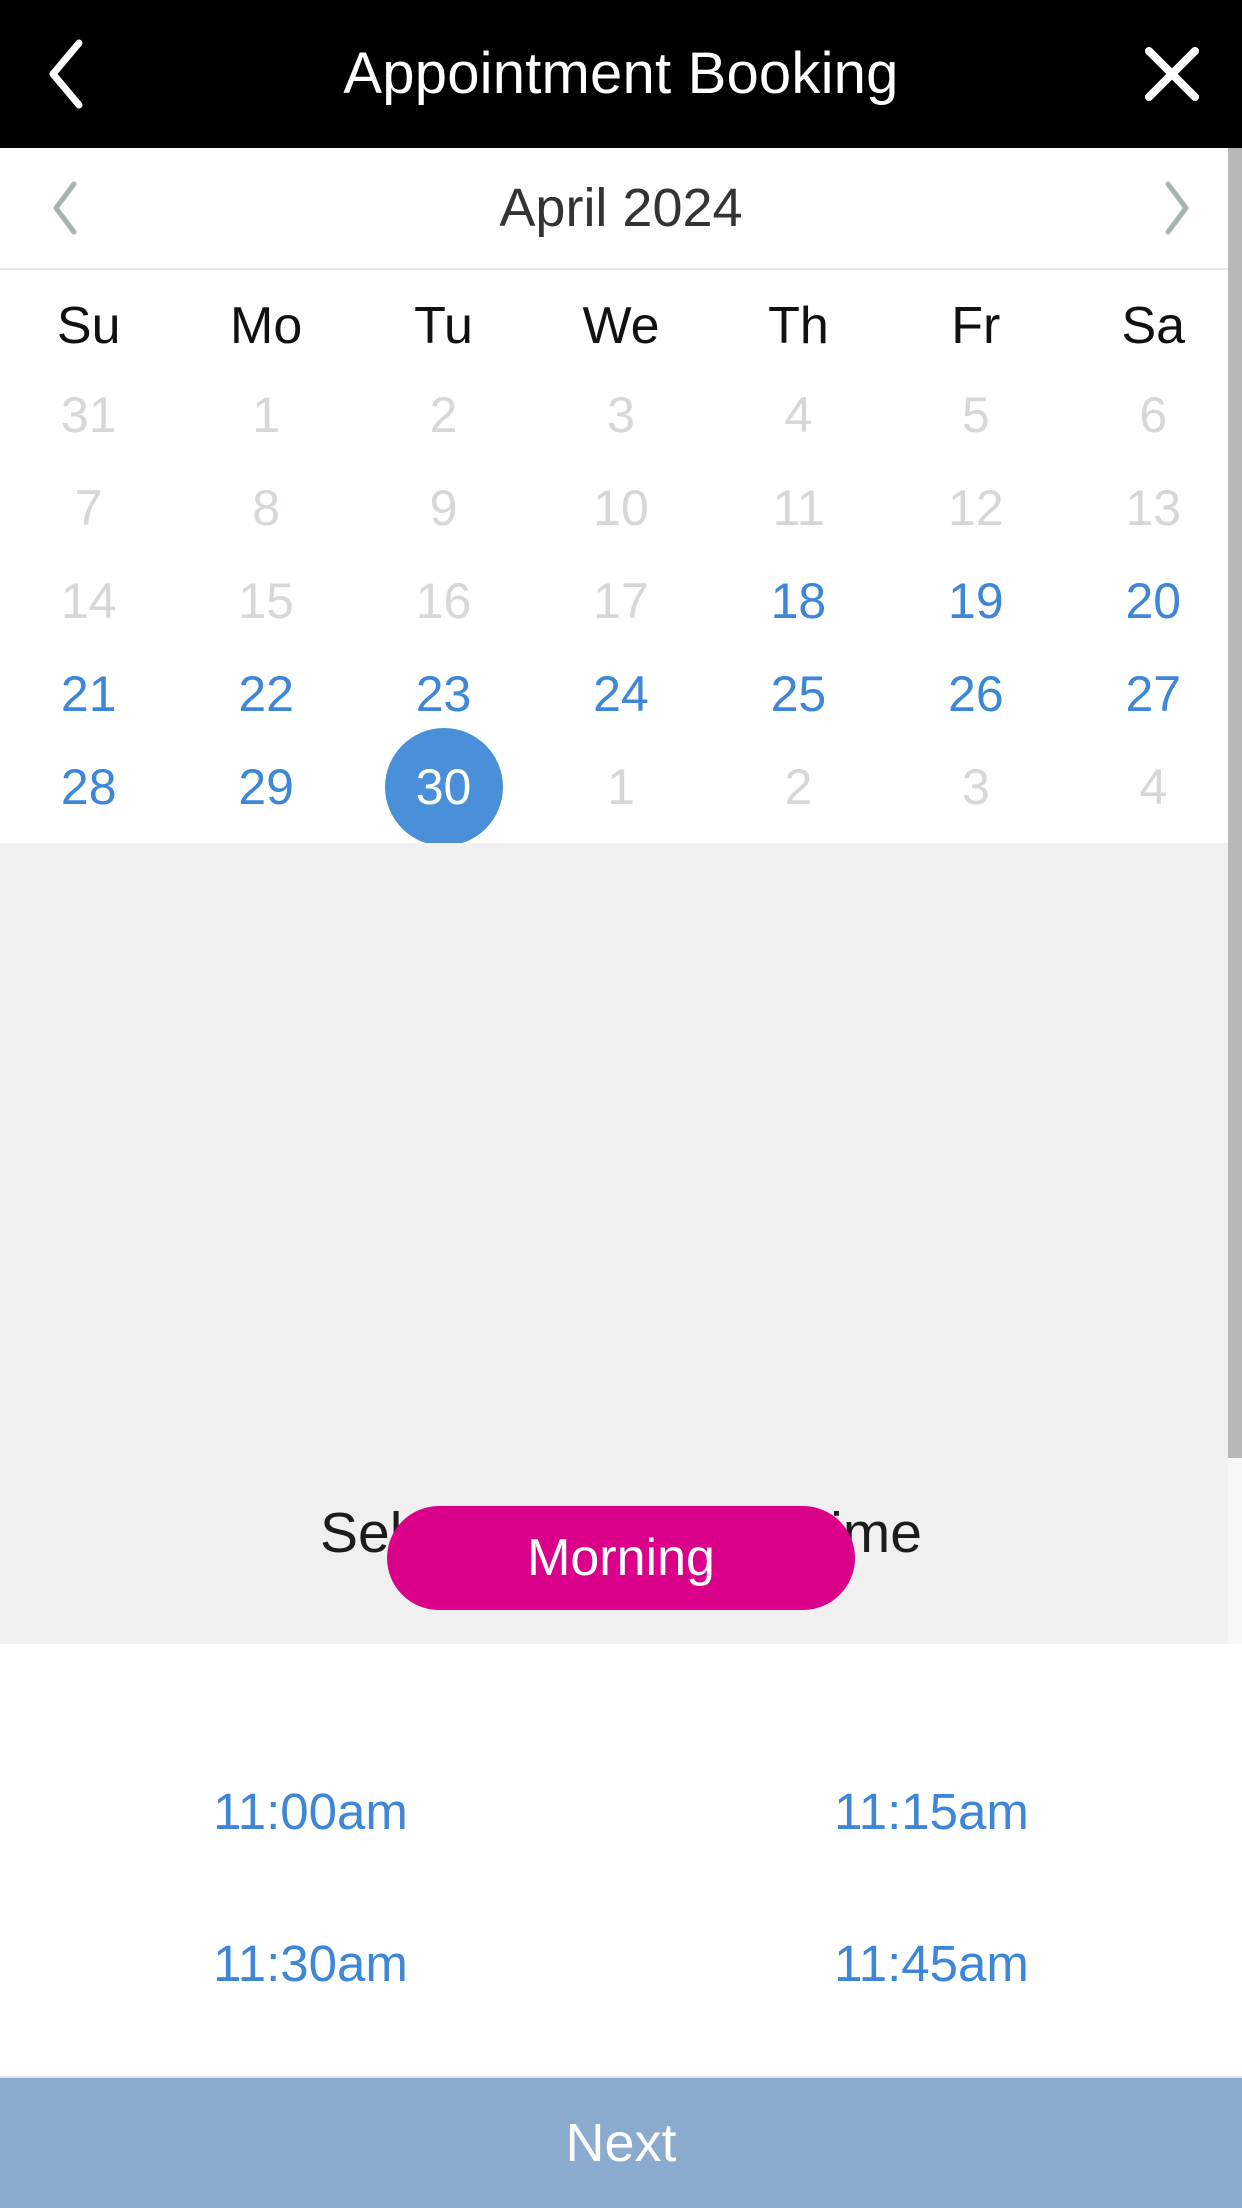  I want to click on scrollbar-thumb, so click(1235, 803).